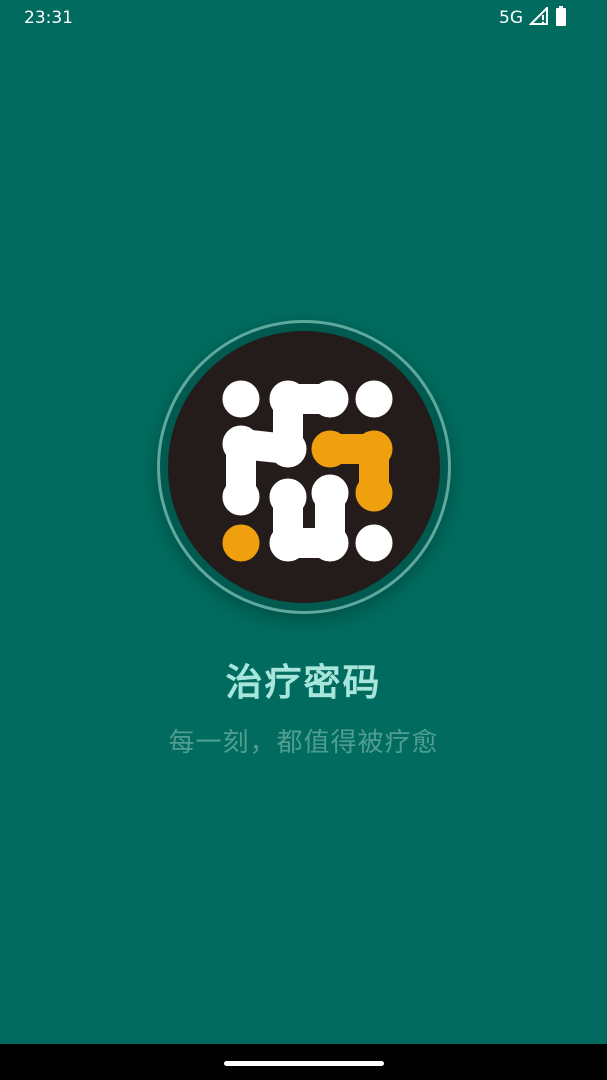 This screenshot has height=1080, width=607. What do you see at coordinates (538, 17) in the screenshot?
I see `signal-icon` at bounding box center [538, 17].